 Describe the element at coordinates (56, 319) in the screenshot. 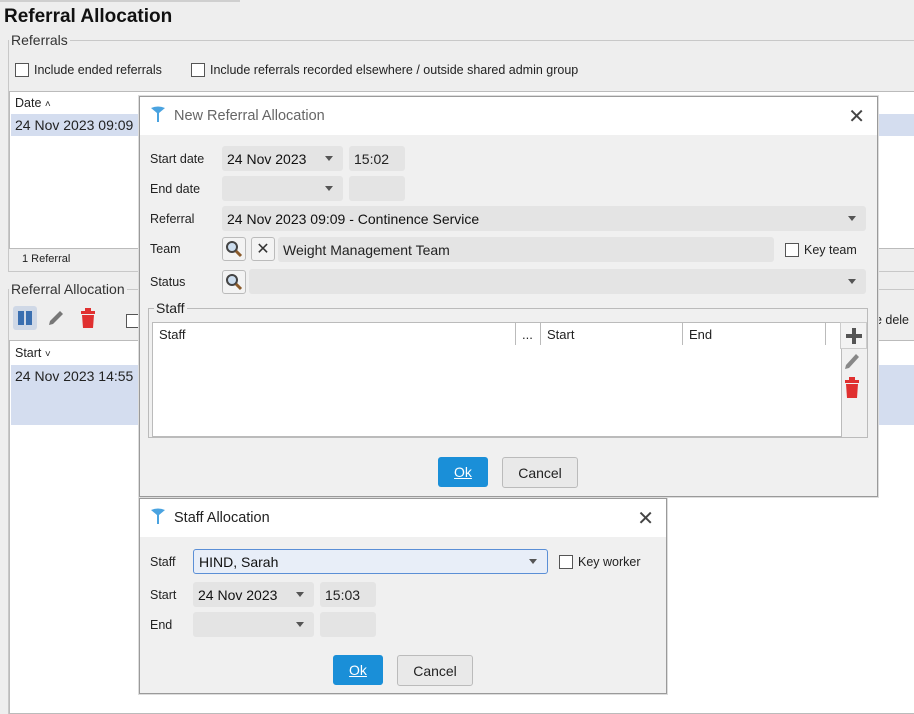

I see `edit-icon` at that location.